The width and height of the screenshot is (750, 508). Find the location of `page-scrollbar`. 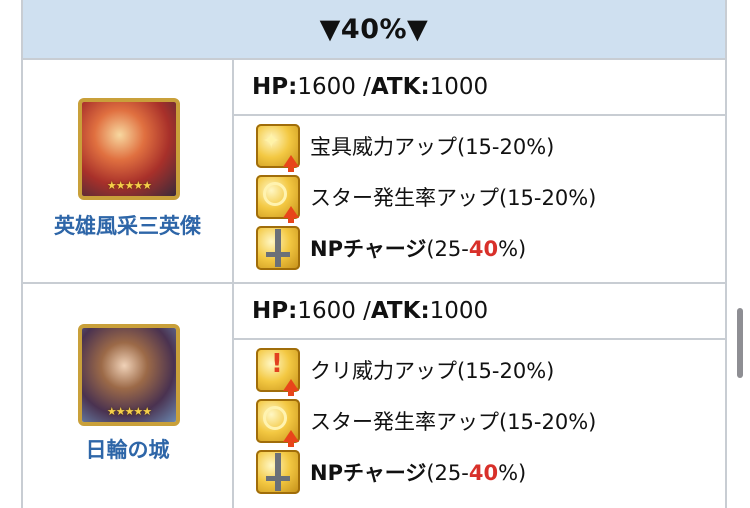

page-scrollbar is located at coordinates (740, 343).